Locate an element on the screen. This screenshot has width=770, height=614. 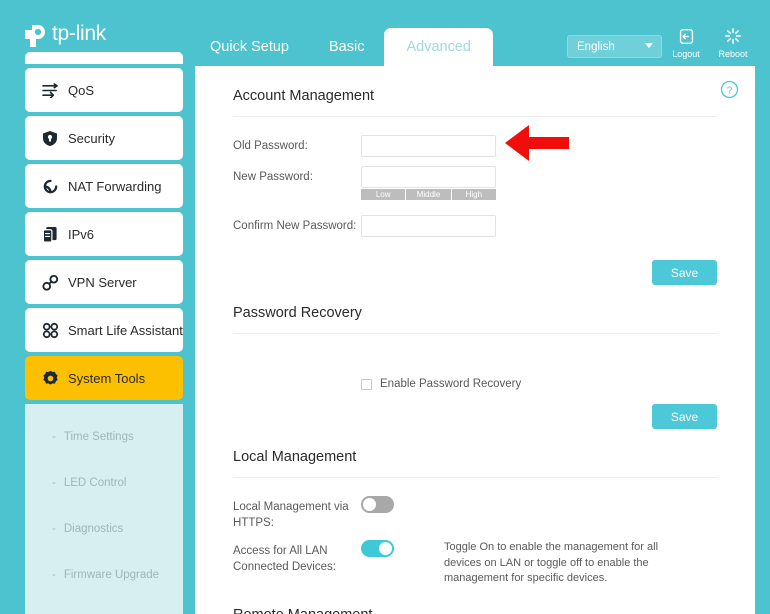
https-toggle is located at coordinates (377, 504).